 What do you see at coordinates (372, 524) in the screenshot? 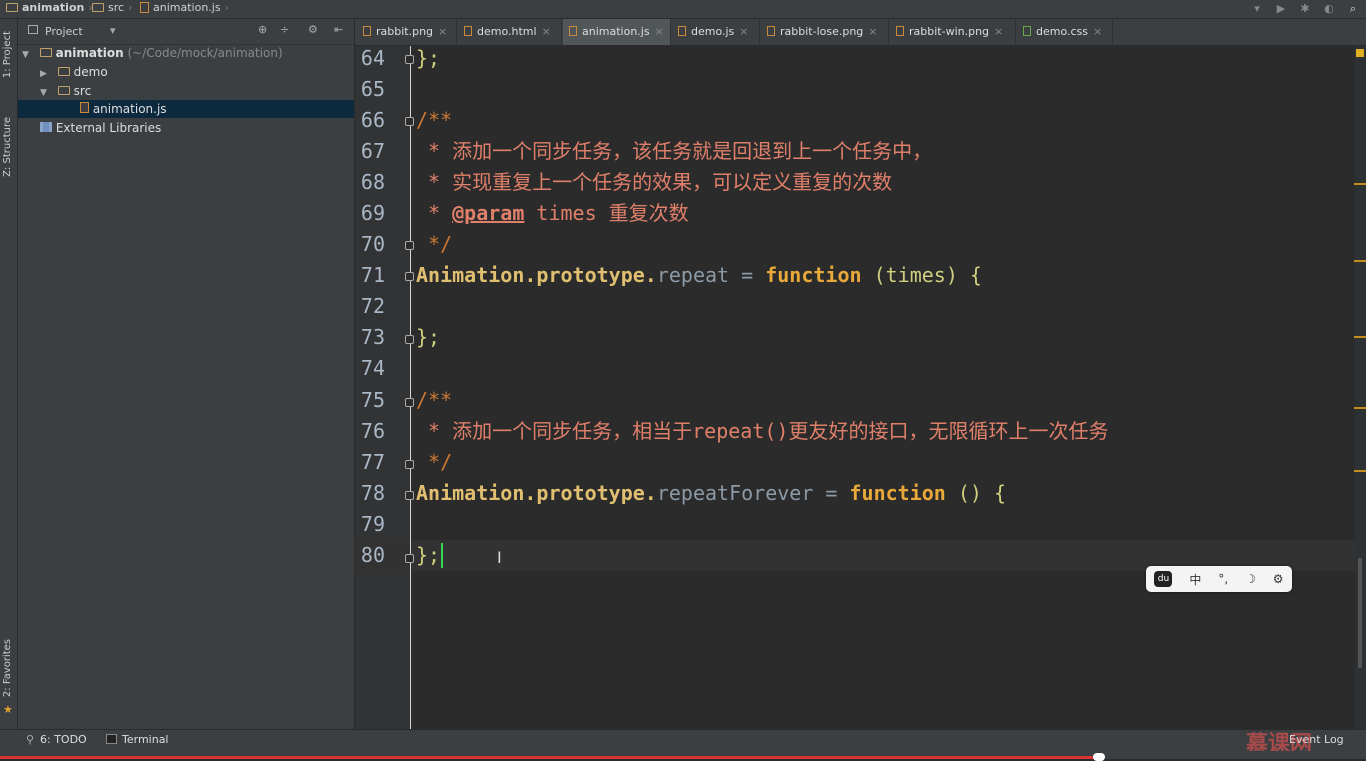
I see `line-number: 79` at bounding box center [372, 524].